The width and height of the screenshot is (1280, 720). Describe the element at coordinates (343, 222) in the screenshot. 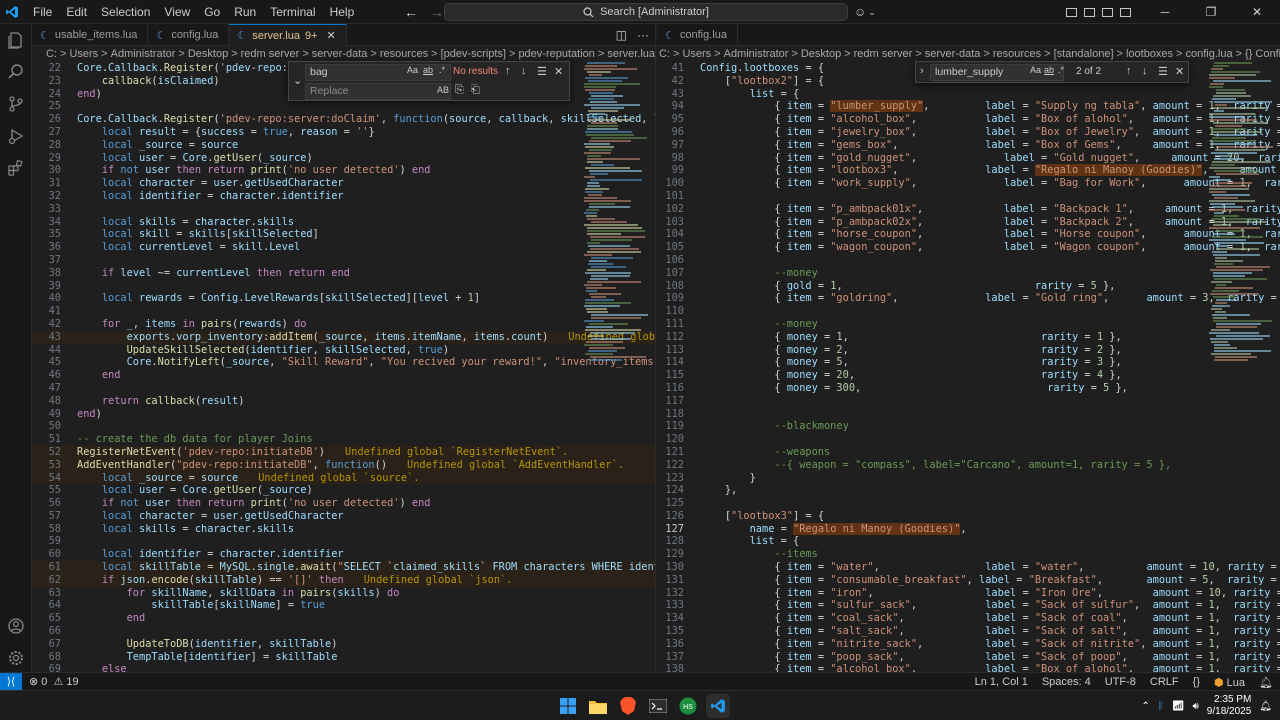

I see `code-line: 34 local skills = character.skills` at that location.